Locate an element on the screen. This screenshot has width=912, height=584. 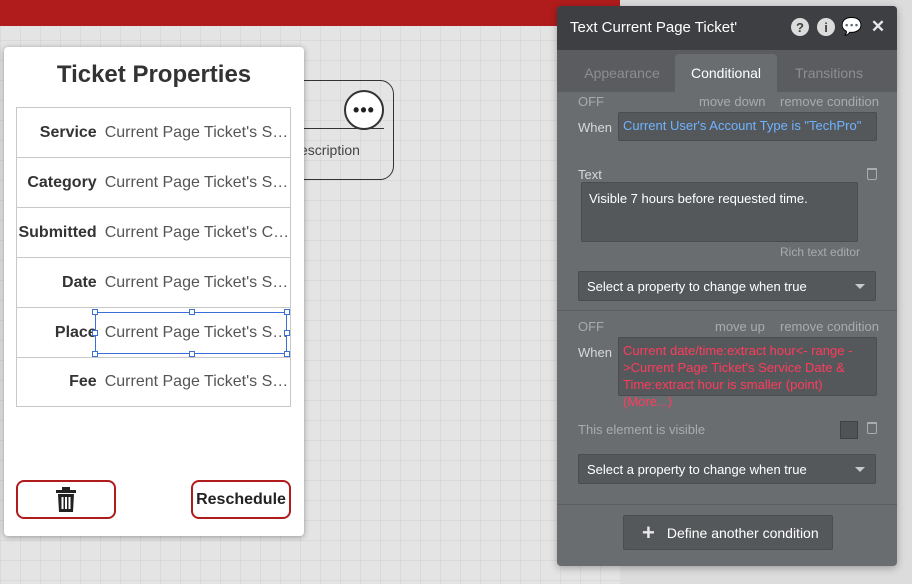
tab-appearance: Appearance is located at coordinates (622, 73).